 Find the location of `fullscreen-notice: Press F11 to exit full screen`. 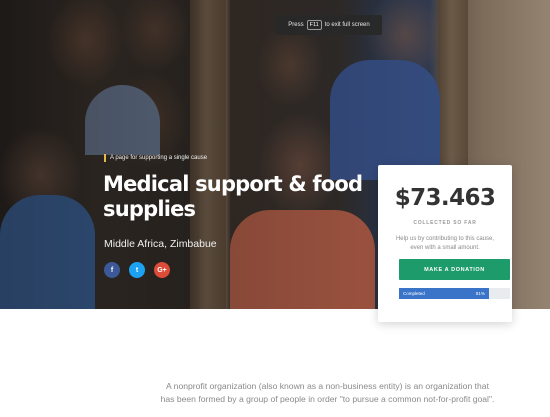

fullscreen-notice: Press F11 to exit full screen is located at coordinates (329, 25).